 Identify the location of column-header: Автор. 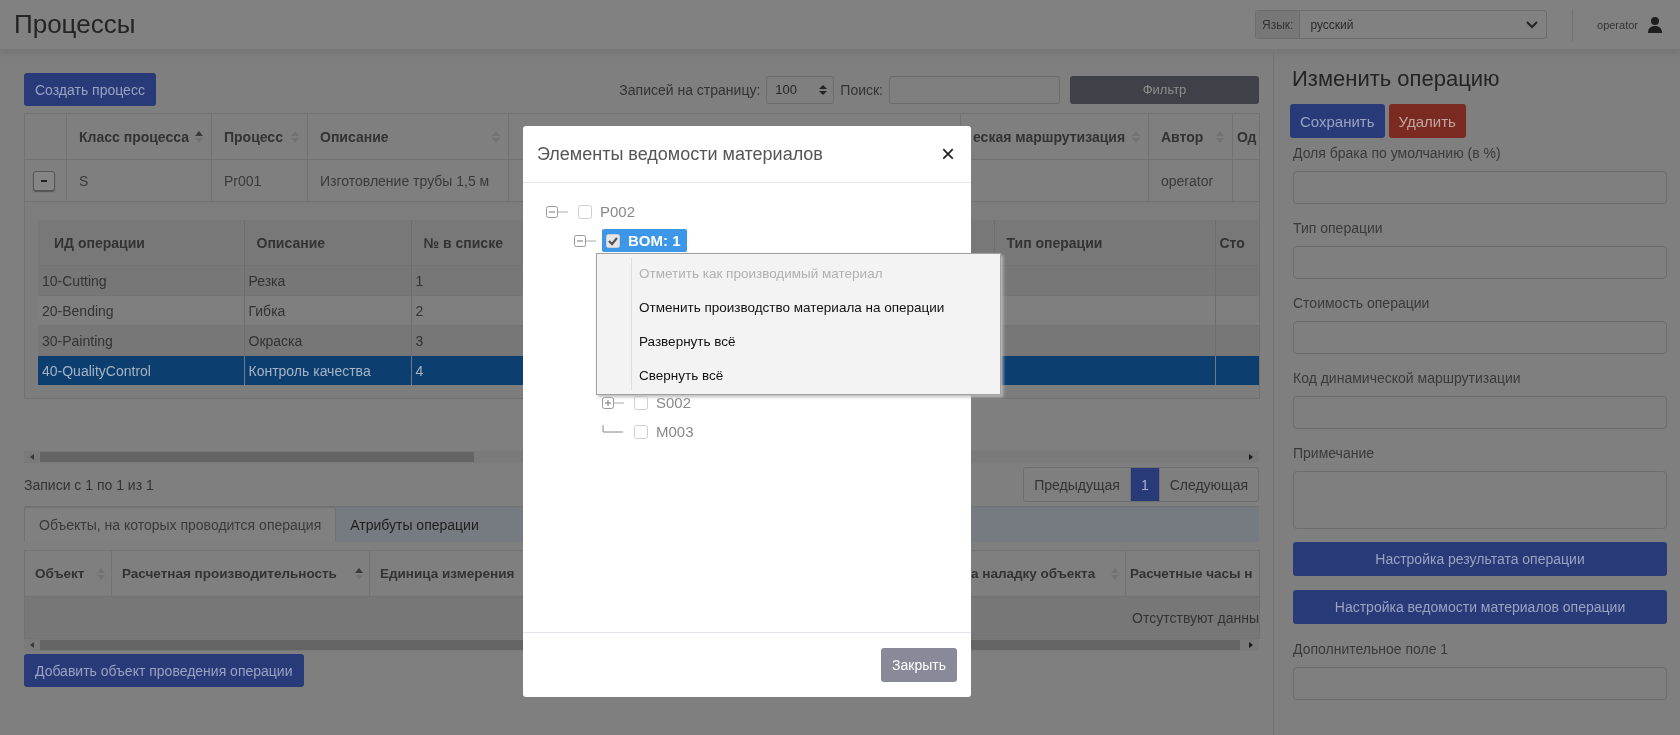
(1182, 136).